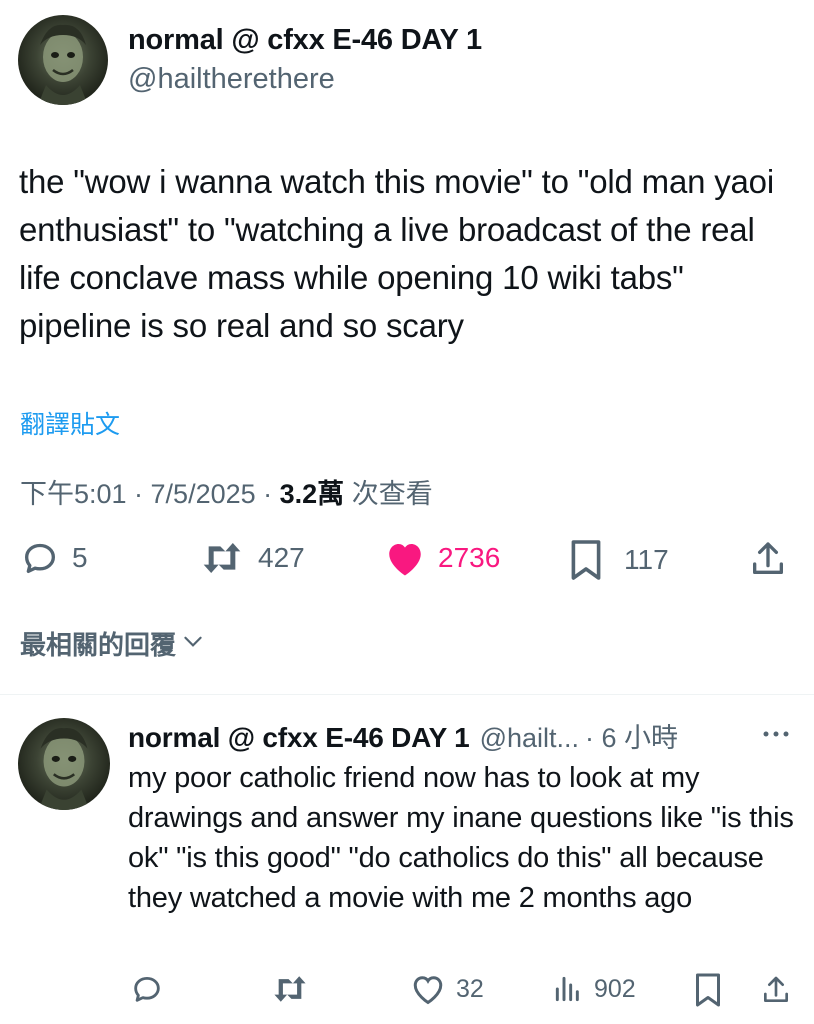 Image resolution: width=814 pixels, height=1024 pixels. I want to click on like-count: 2736, so click(469, 557).